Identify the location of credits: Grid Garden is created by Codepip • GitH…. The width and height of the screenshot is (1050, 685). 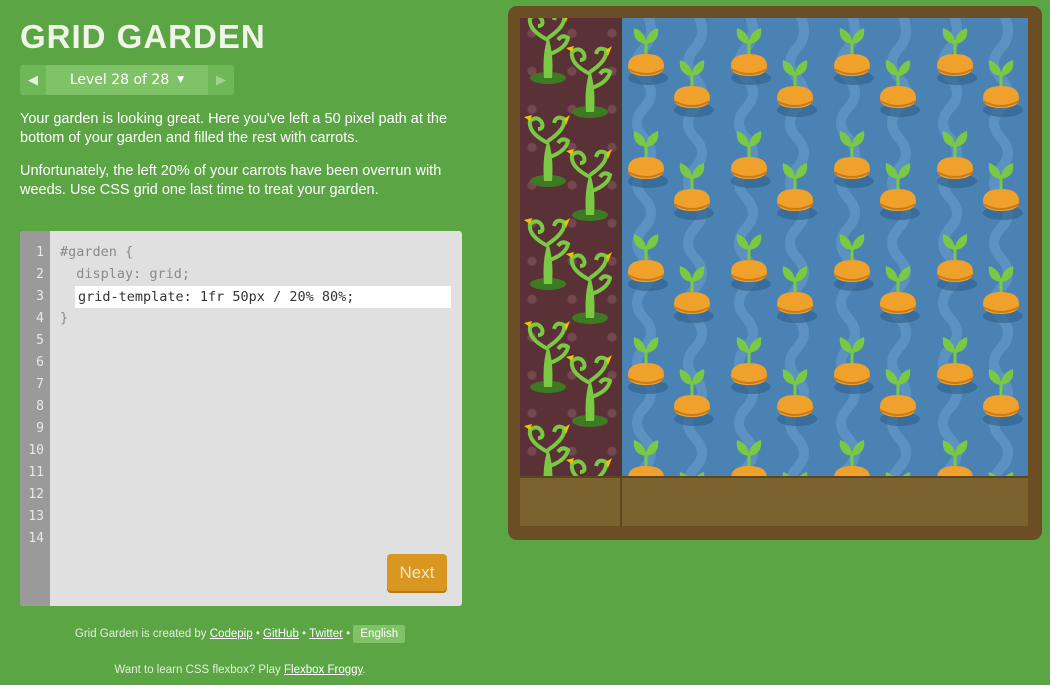
(240, 634).